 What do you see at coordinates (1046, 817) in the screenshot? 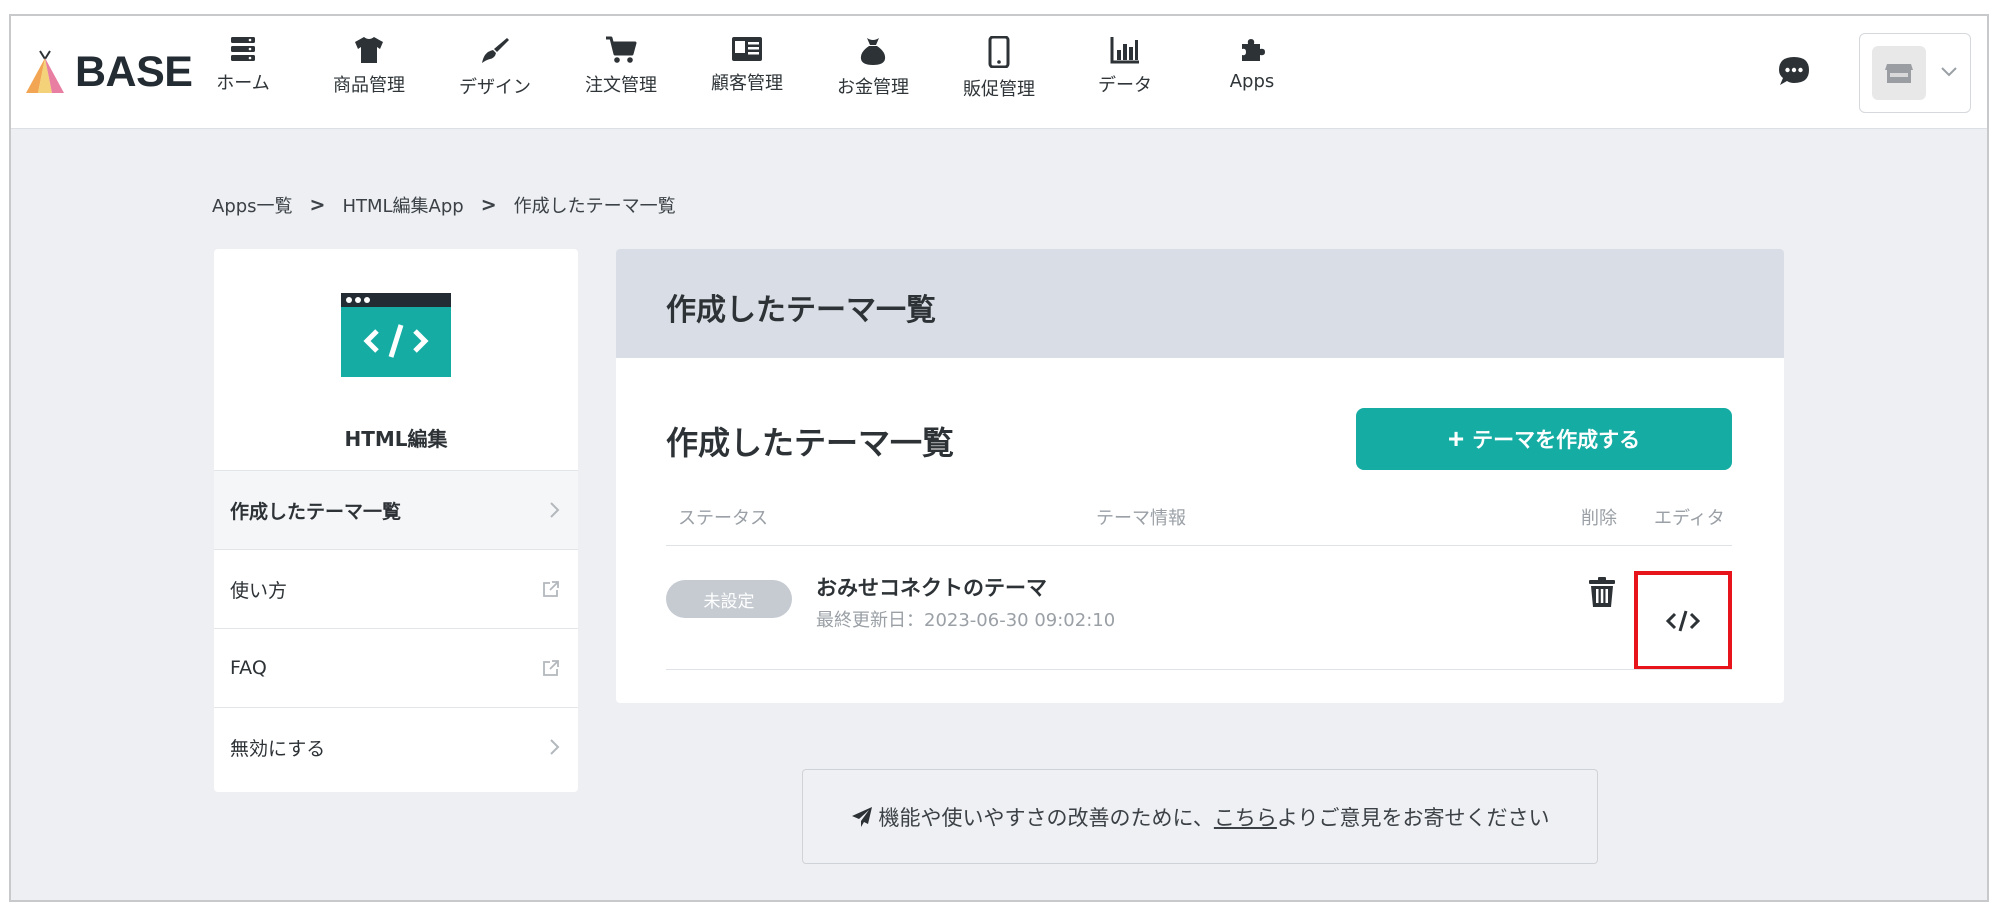
I see `feedback-text: 機能や使いやすさの改善のために、` at bounding box center [1046, 817].